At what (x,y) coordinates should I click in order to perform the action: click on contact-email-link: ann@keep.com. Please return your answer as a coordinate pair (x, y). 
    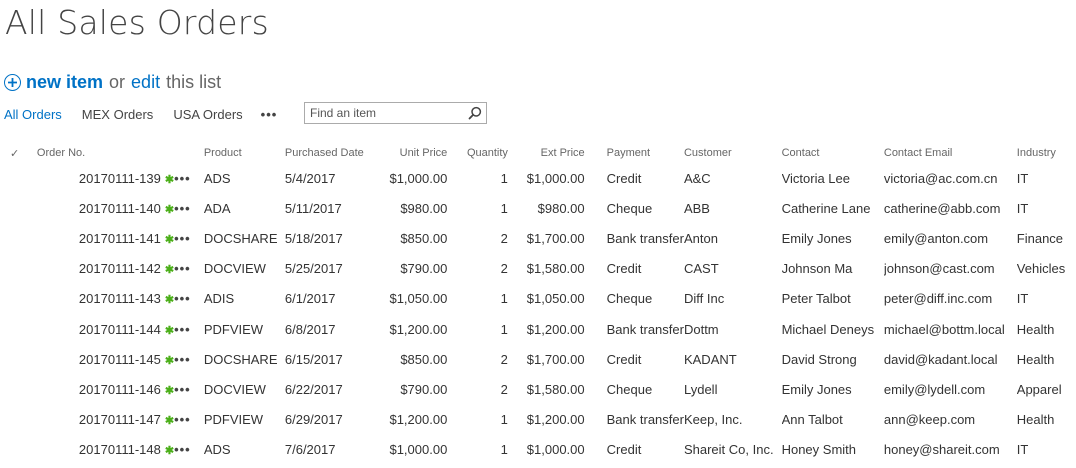
    Looking at the image, I should click on (950, 420).